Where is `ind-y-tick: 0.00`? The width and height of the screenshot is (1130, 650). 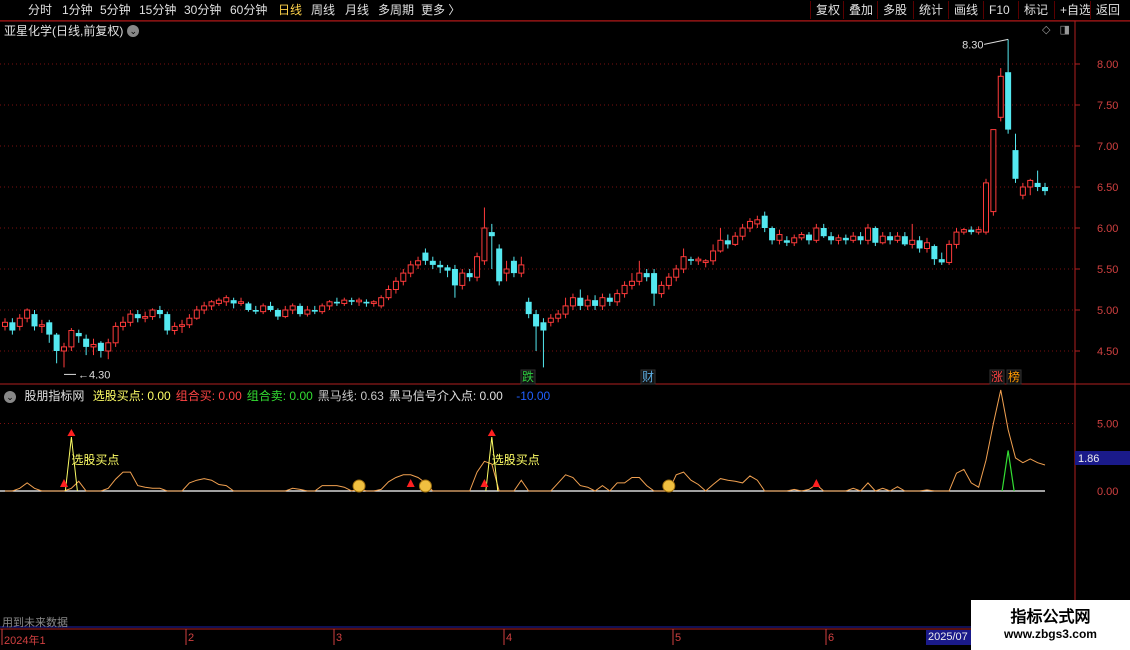
ind-y-tick: 0.00 is located at coordinates (1107, 492).